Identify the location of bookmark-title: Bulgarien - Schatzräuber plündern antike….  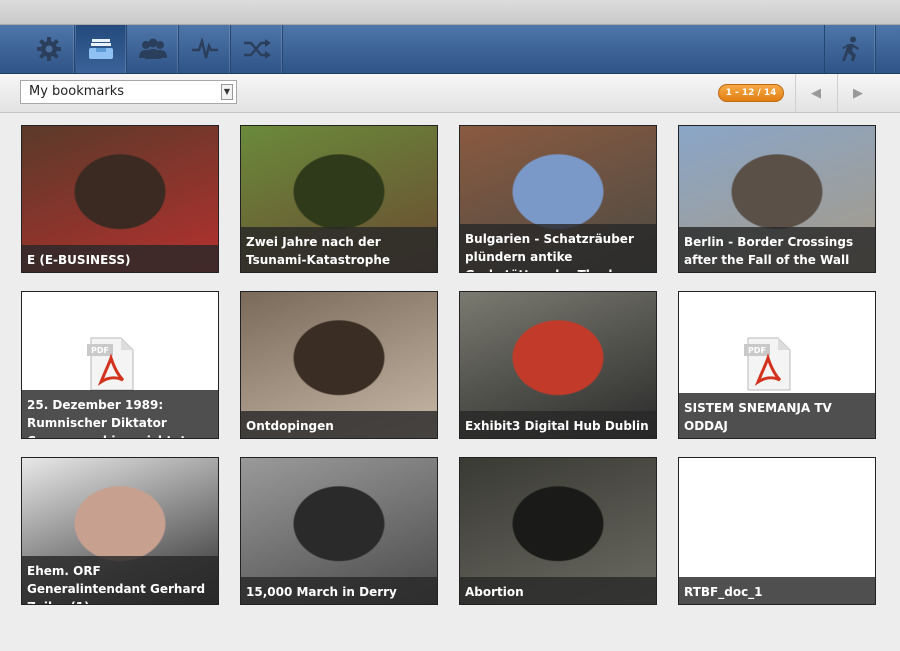
(558, 248).